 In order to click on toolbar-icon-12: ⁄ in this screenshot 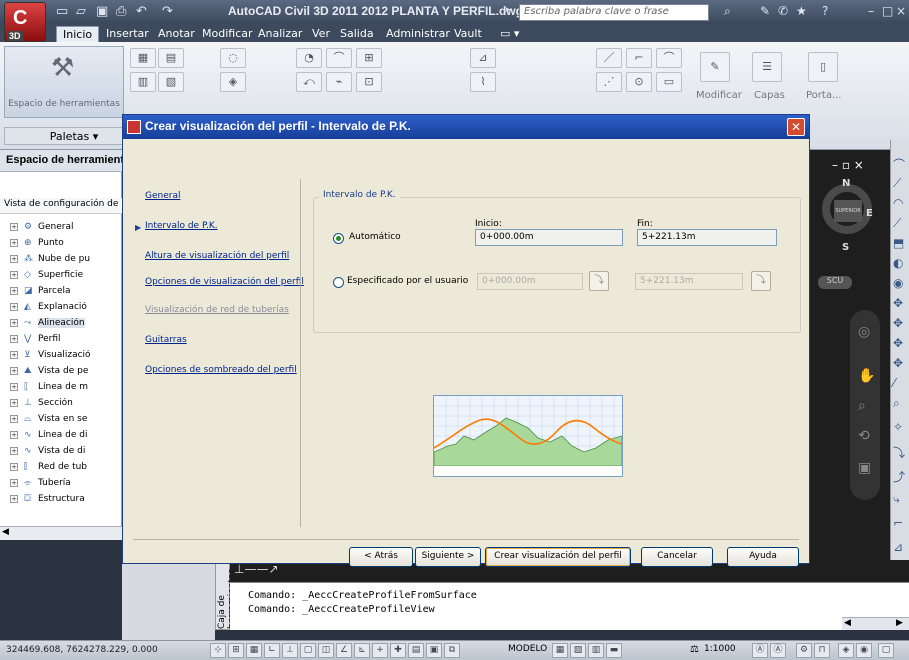, I will do `click(894, 383)`.